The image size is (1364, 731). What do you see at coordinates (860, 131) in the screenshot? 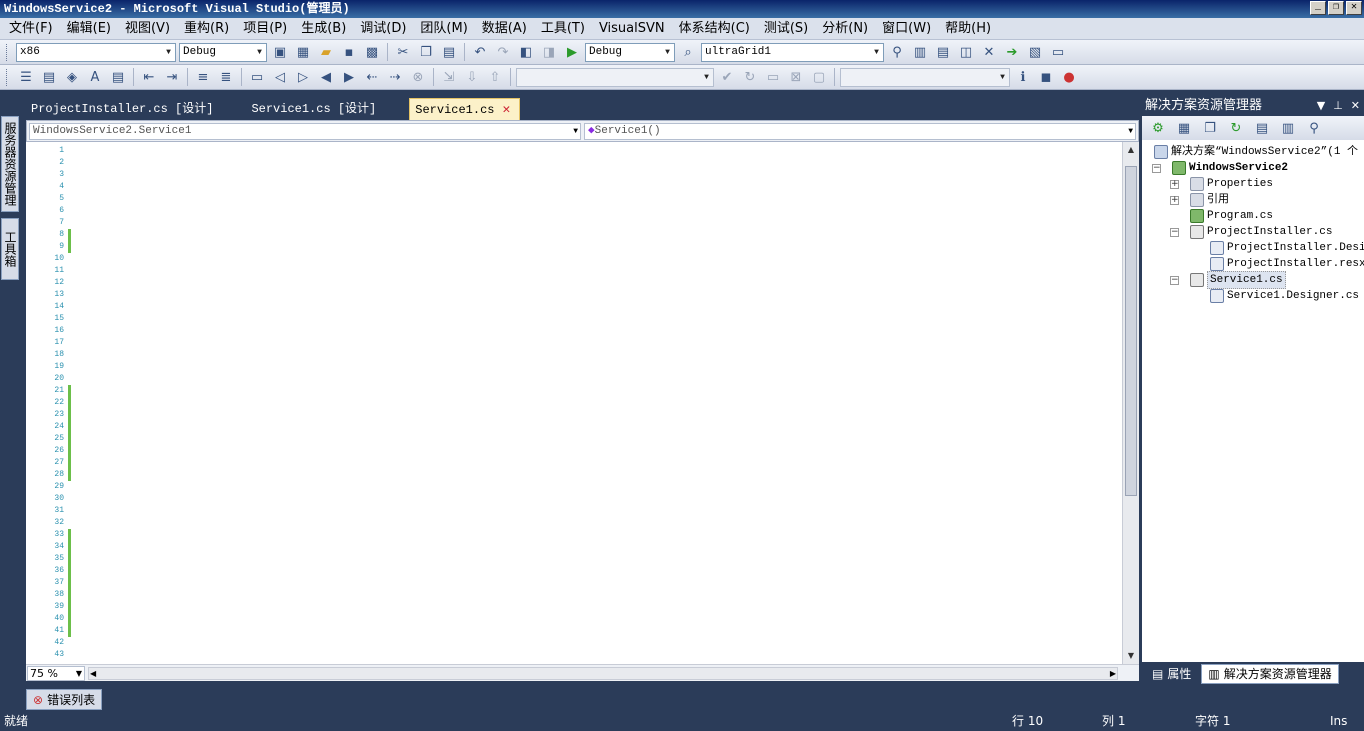
I see `member-combo: ◆Service1() ▼` at bounding box center [860, 131].